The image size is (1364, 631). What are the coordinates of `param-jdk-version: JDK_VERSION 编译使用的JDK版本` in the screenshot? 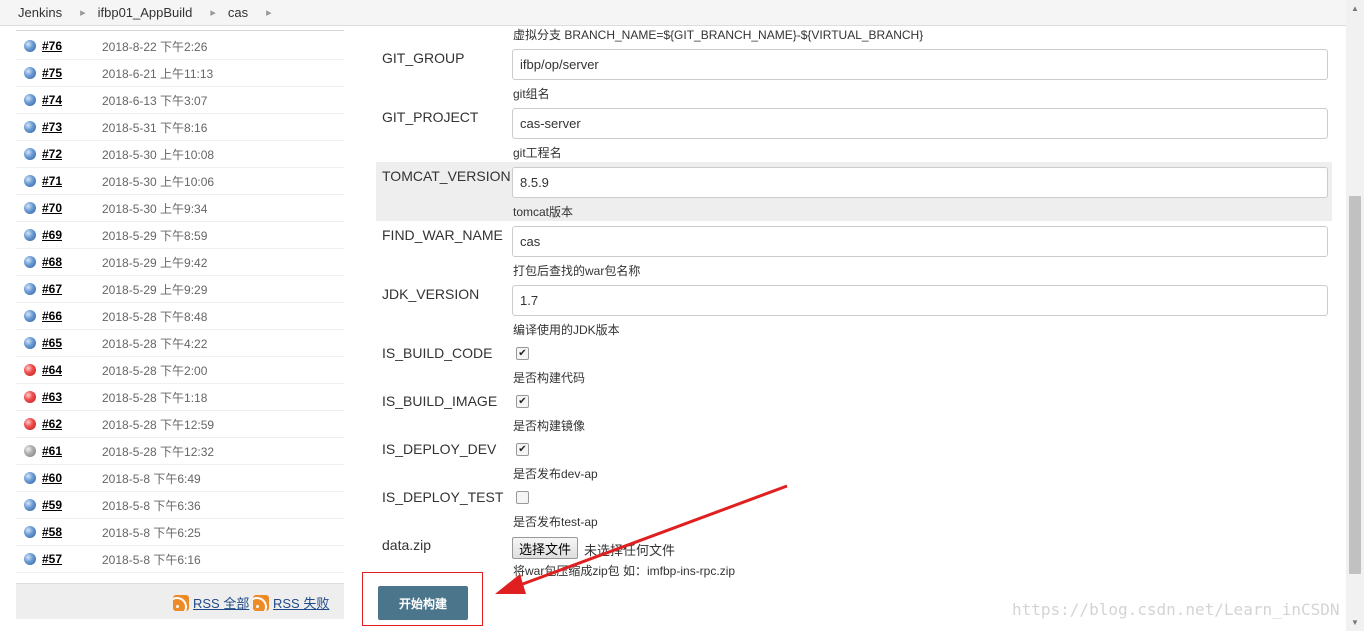 It's located at (854, 309).